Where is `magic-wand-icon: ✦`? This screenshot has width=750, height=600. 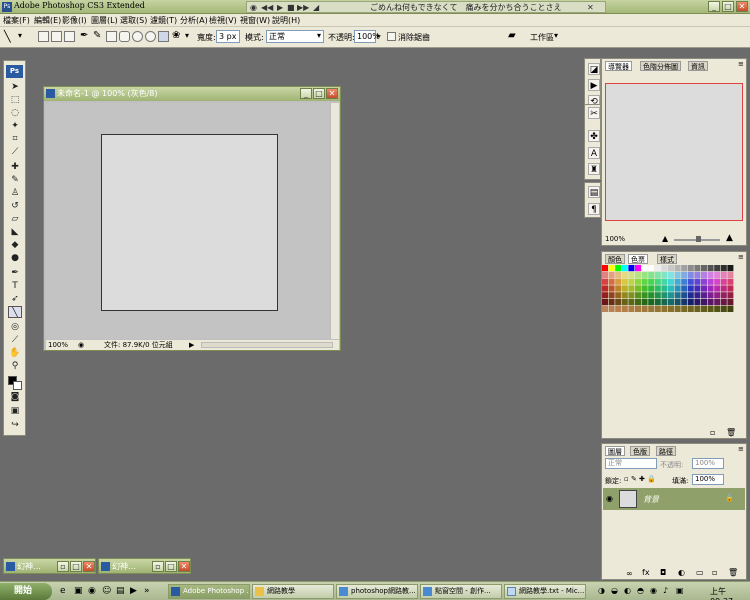
magic-wand-icon: ✦ is located at coordinates (15, 126).